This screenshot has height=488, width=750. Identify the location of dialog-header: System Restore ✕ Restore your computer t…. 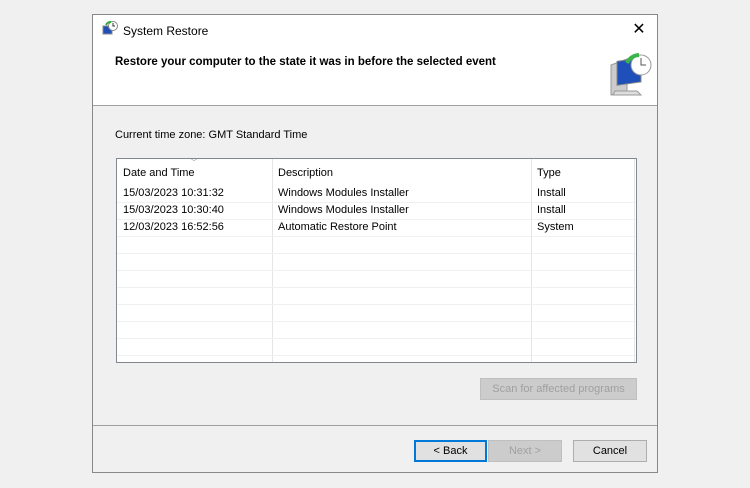
(375, 60).